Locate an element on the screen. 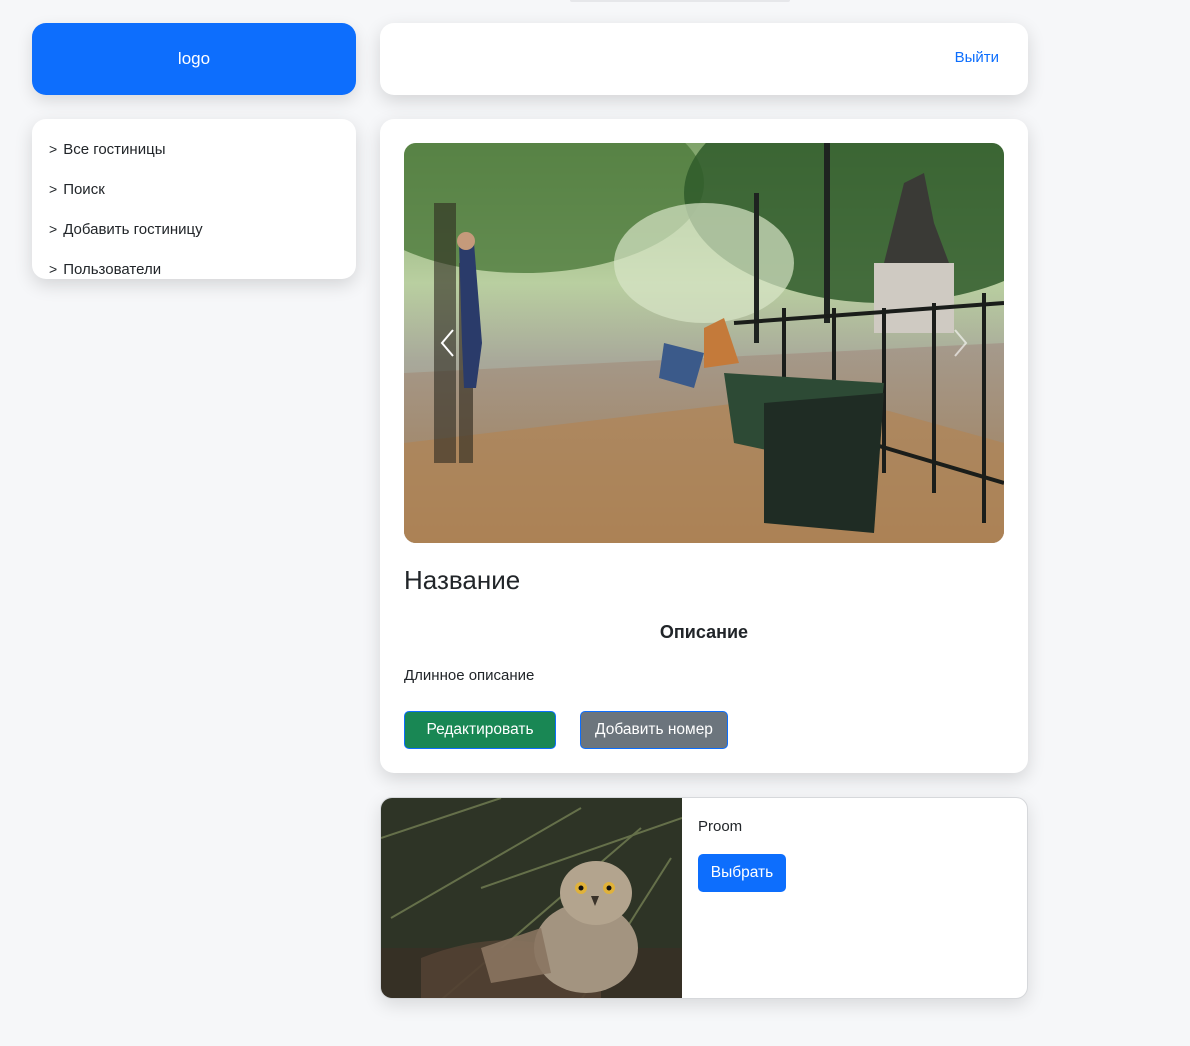 The width and height of the screenshot is (1190, 1046). sidebar-item-label: Поиск is located at coordinates (84, 189).